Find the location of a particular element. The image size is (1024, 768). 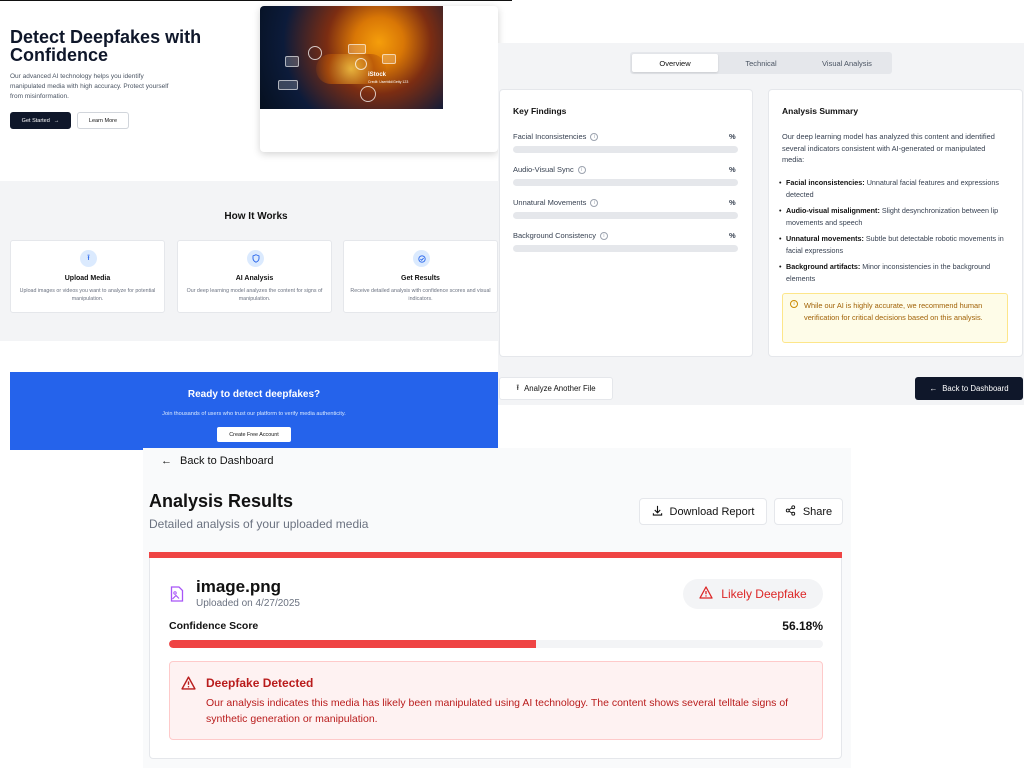

analyze-another-button: ⭱ Analyze Another File is located at coordinates (556, 388).